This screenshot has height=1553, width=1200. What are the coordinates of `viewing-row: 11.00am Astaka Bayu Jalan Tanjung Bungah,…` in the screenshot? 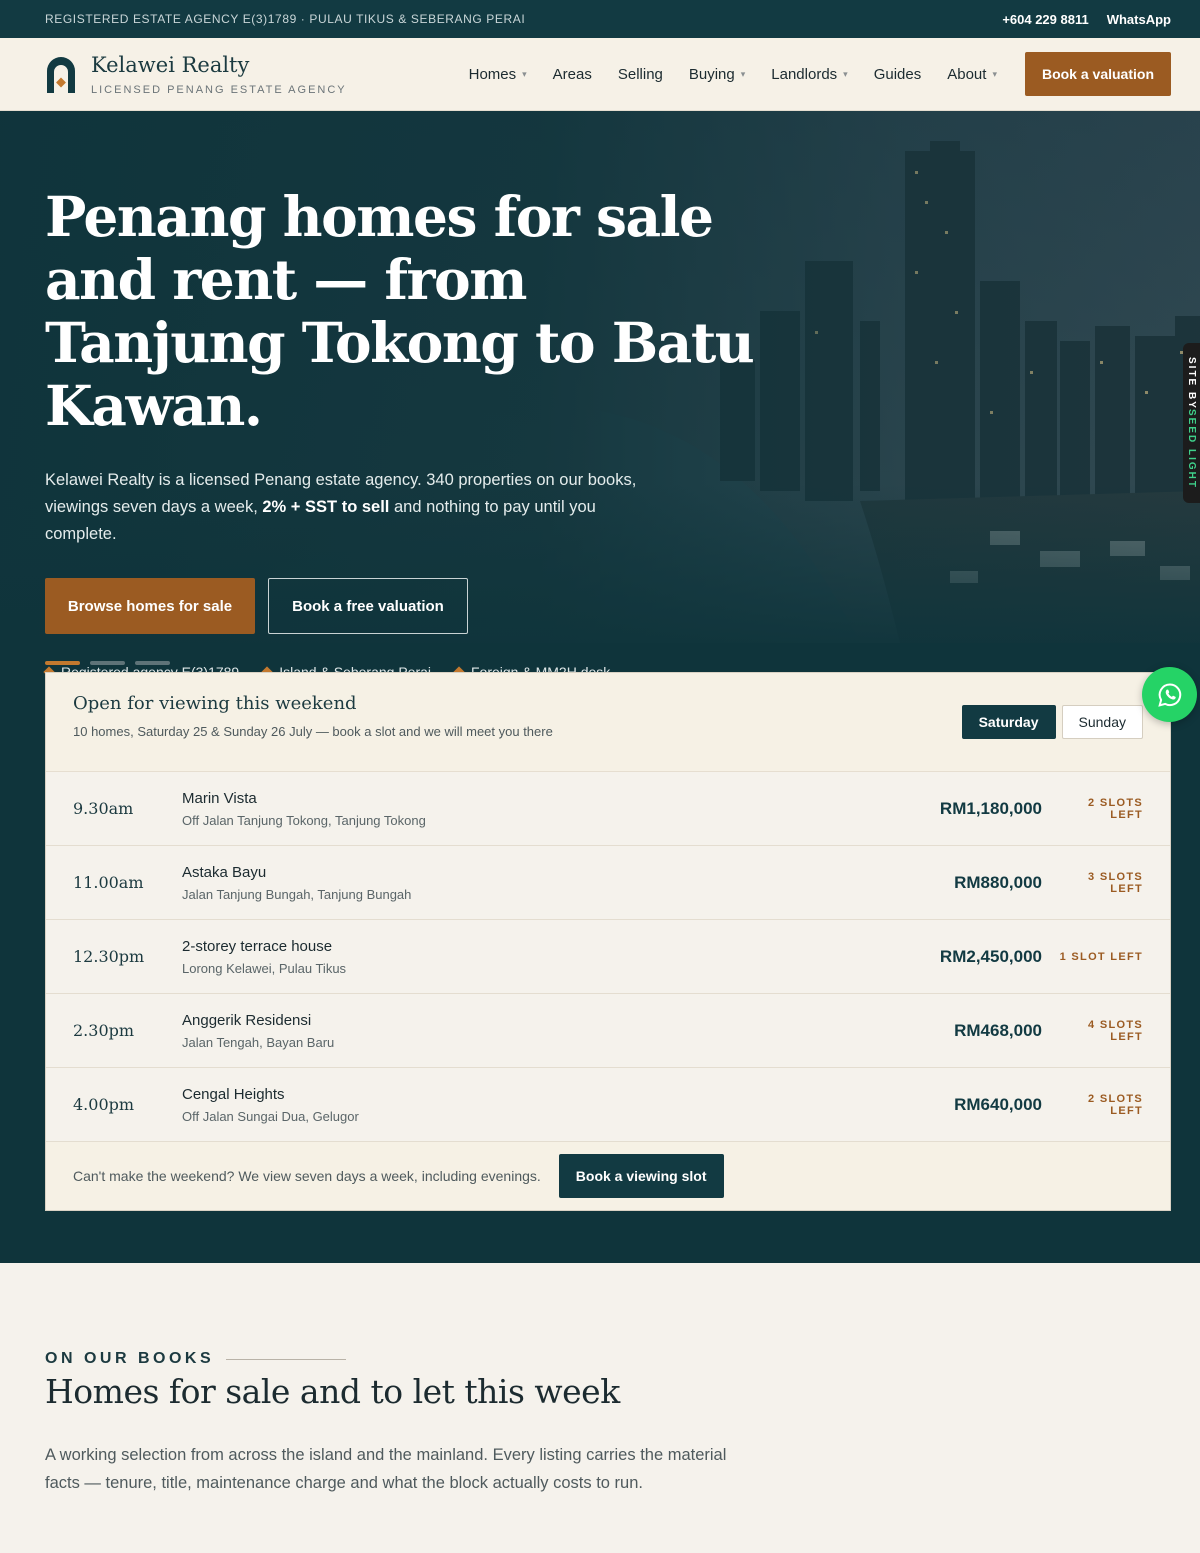 It's located at (608, 883).